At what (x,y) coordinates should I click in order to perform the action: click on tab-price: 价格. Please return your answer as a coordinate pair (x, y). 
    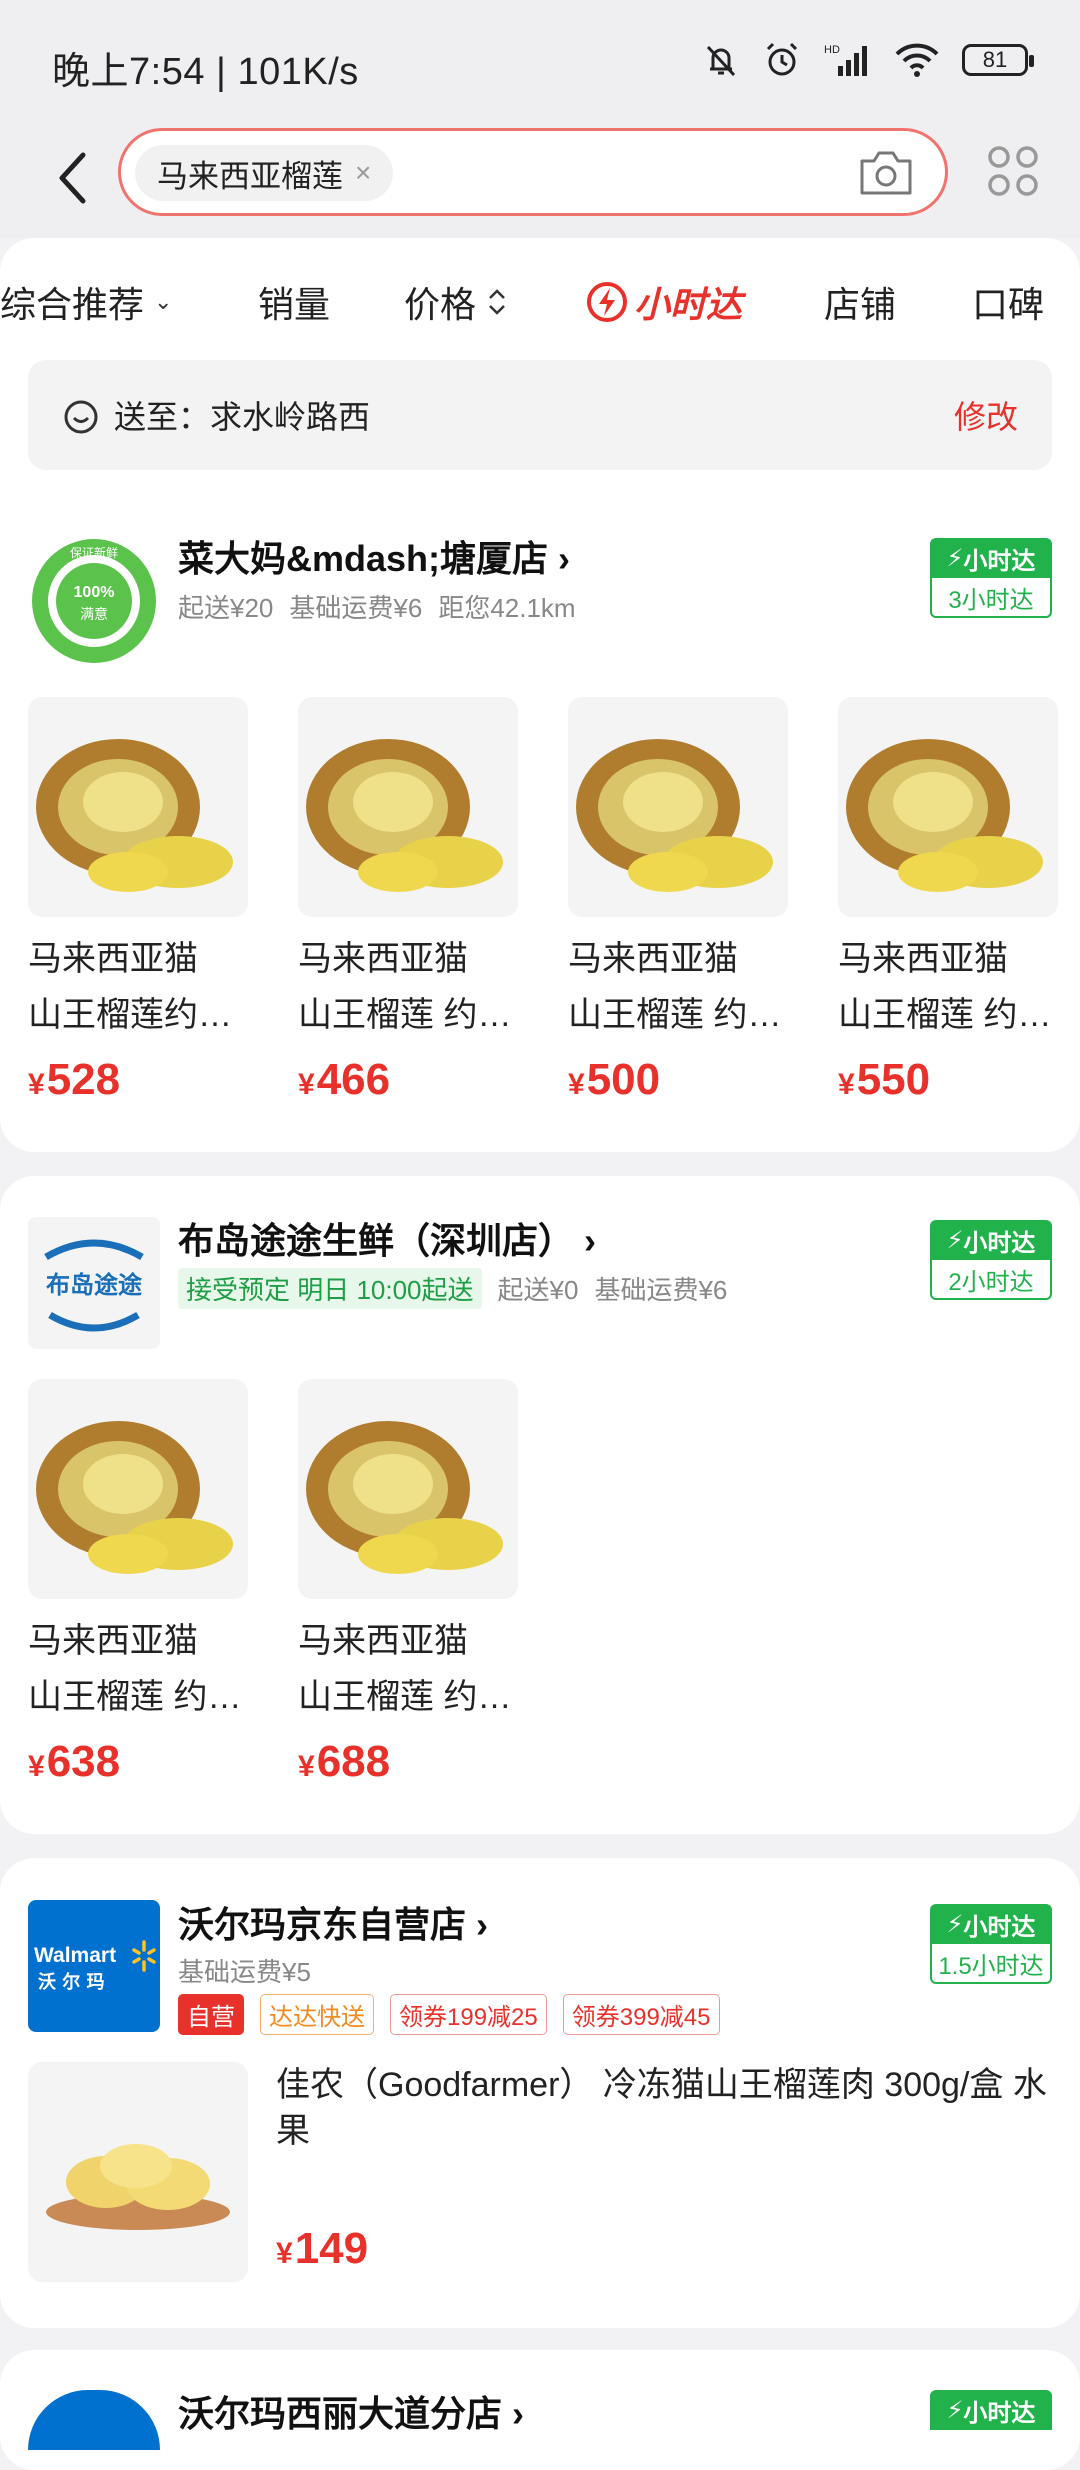
    Looking at the image, I should click on (456, 302).